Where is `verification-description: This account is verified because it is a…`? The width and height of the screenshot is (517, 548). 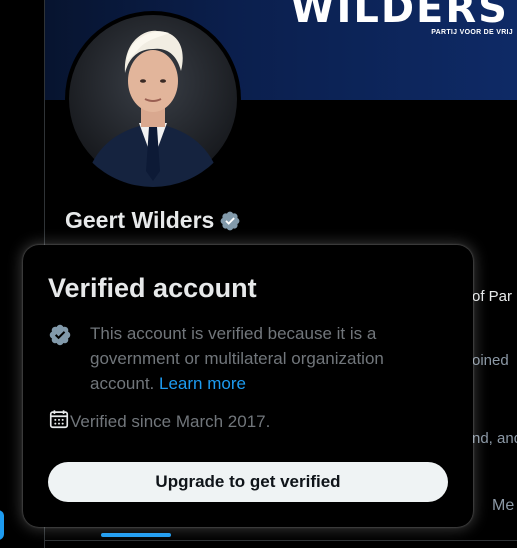
verification-description: This account is verified because it is a… is located at coordinates (262, 358).